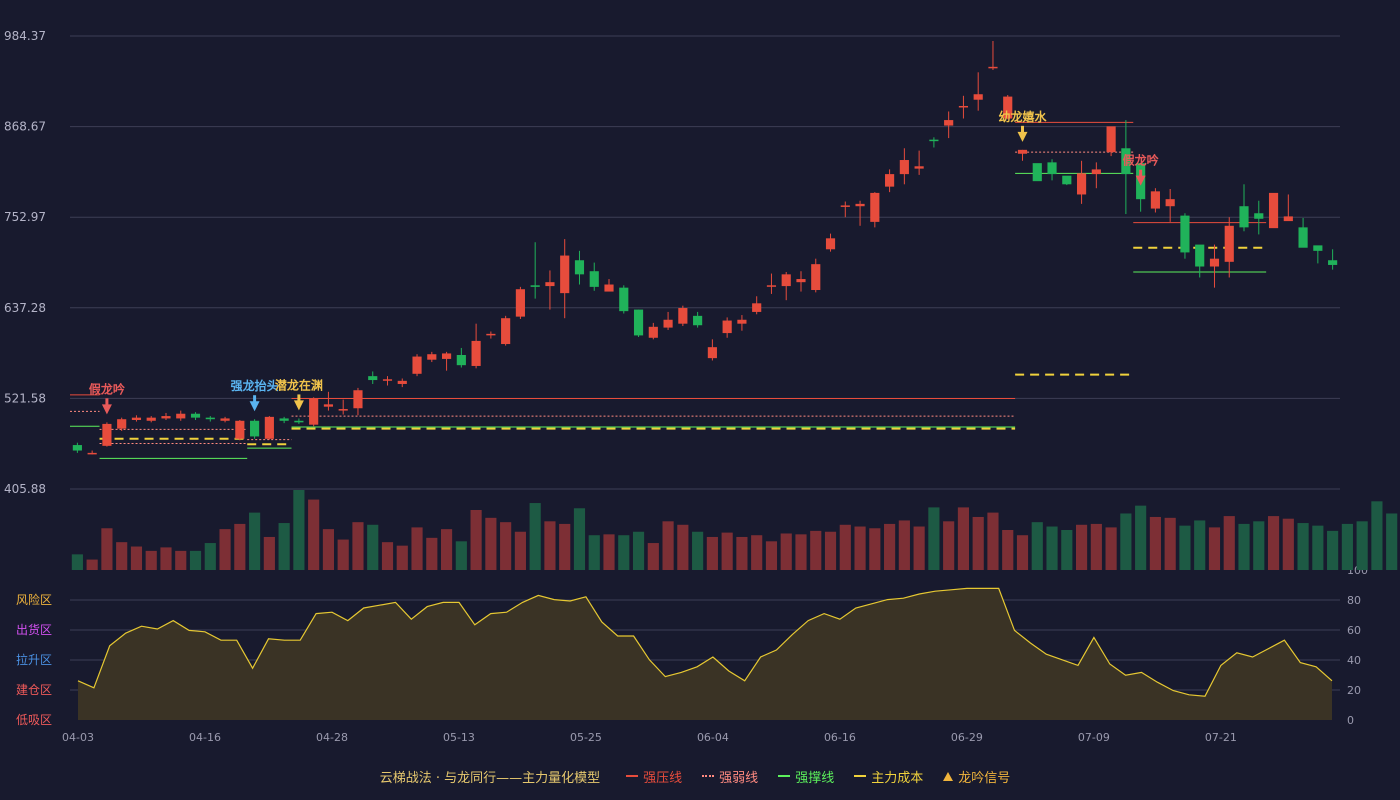 The image size is (1400, 800). I want to click on oscillator, so click(705, 653).